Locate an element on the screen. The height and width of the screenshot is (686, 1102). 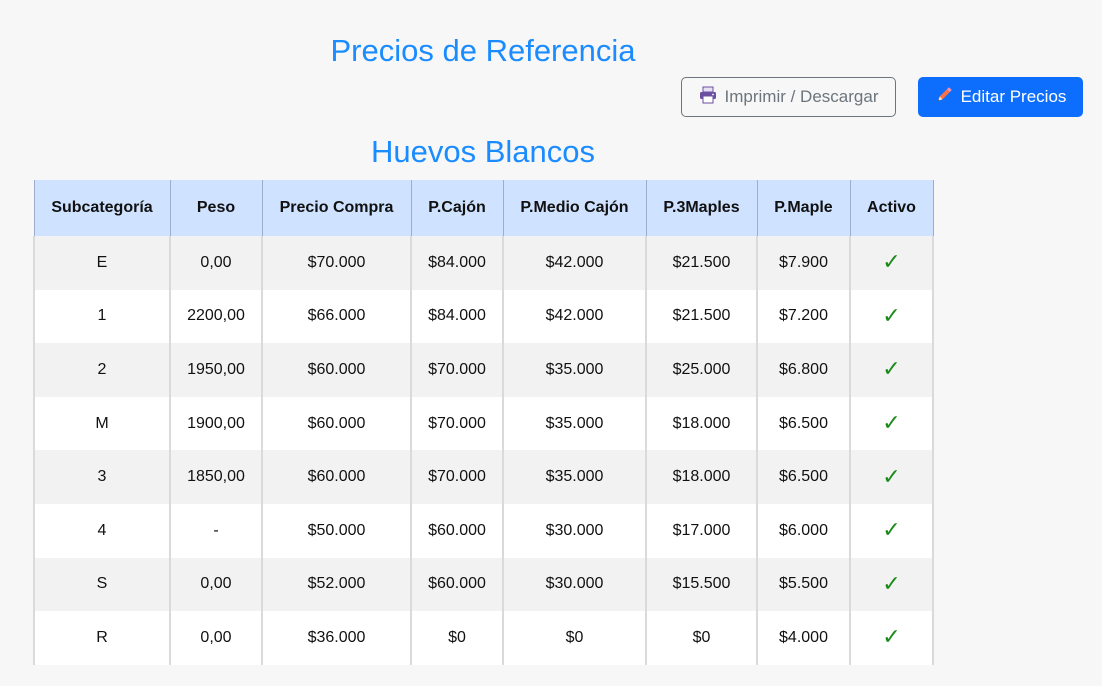
cell-p-medio-cajon: $0 is located at coordinates (574, 638).